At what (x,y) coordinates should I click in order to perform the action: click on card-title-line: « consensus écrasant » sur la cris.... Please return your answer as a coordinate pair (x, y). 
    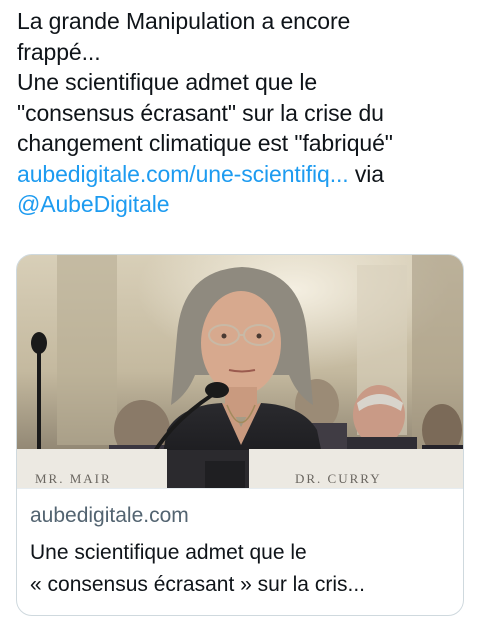
    Looking at the image, I should click on (197, 584).